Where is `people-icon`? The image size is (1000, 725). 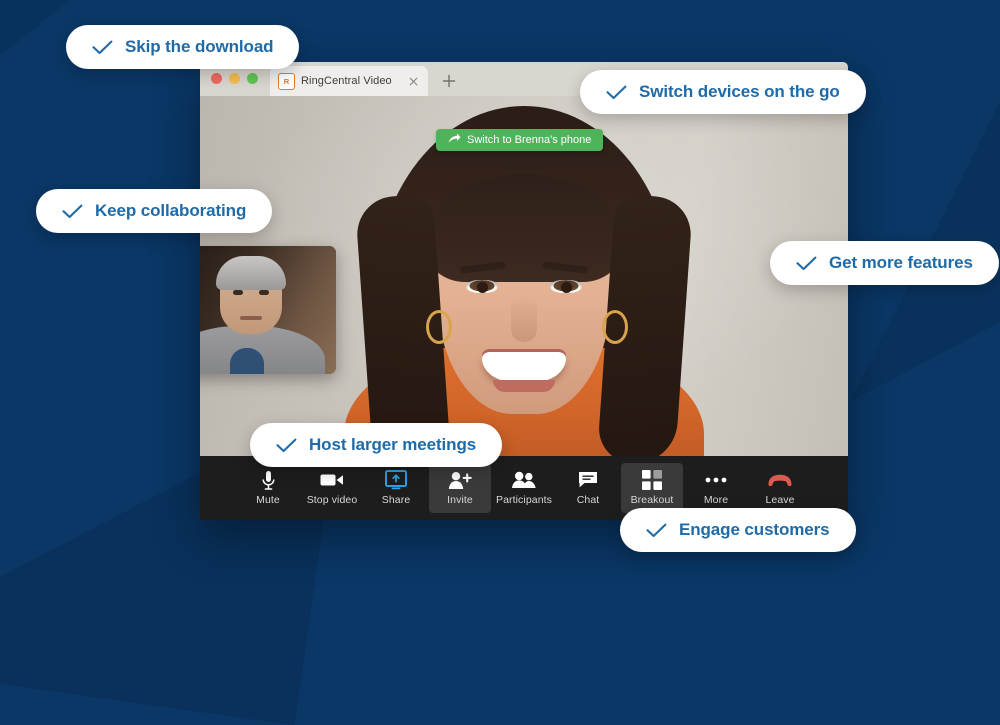 people-icon is located at coordinates (524, 480).